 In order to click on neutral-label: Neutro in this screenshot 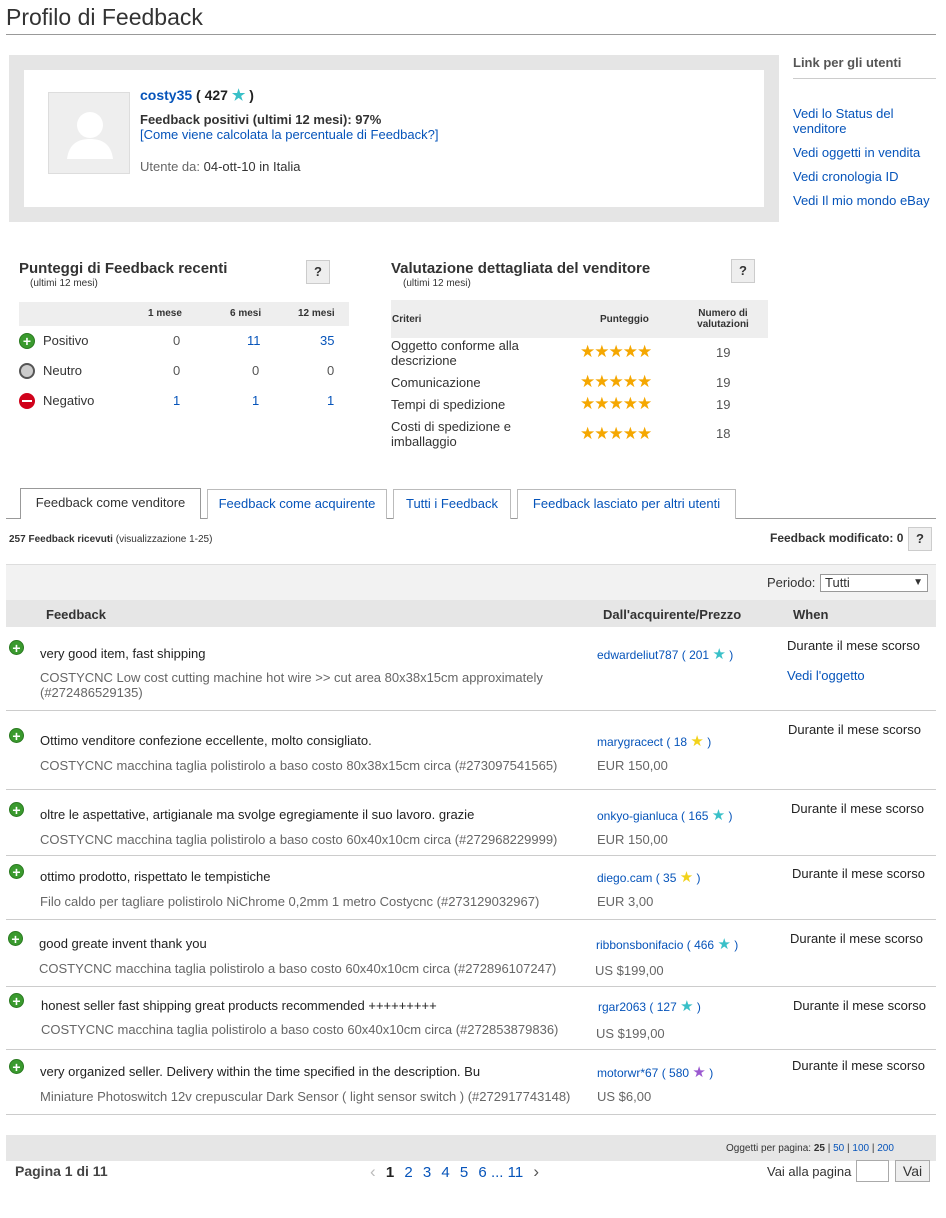, I will do `click(63, 370)`.